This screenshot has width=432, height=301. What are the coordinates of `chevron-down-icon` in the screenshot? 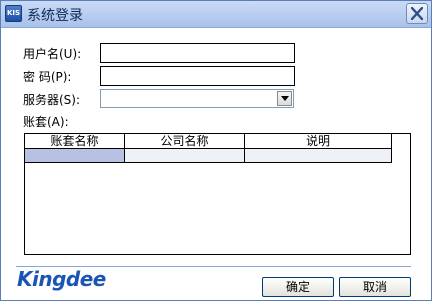 It's located at (285, 98).